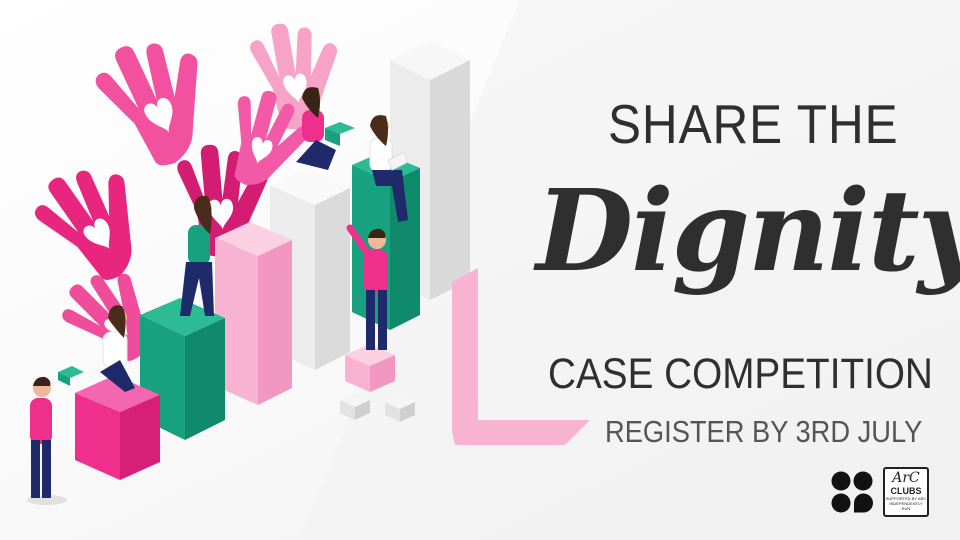 The image size is (960, 540). Describe the element at coordinates (748, 231) in the screenshot. I see `headline-dignity: Dignity` at that location.